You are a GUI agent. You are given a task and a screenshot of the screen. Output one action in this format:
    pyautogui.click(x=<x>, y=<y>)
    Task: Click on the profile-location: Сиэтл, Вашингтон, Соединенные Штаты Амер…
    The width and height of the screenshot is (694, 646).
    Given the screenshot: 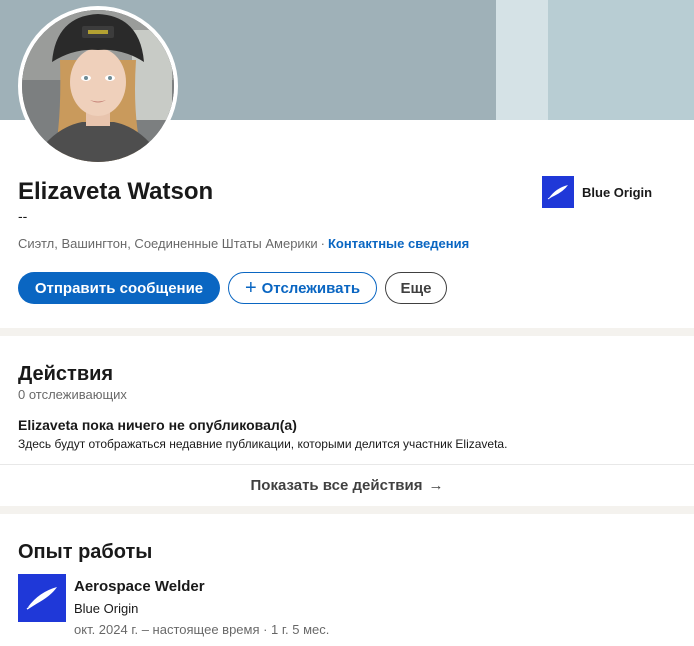 What is the action you would take?
    pyautogui.click(x=168, y=243)
    